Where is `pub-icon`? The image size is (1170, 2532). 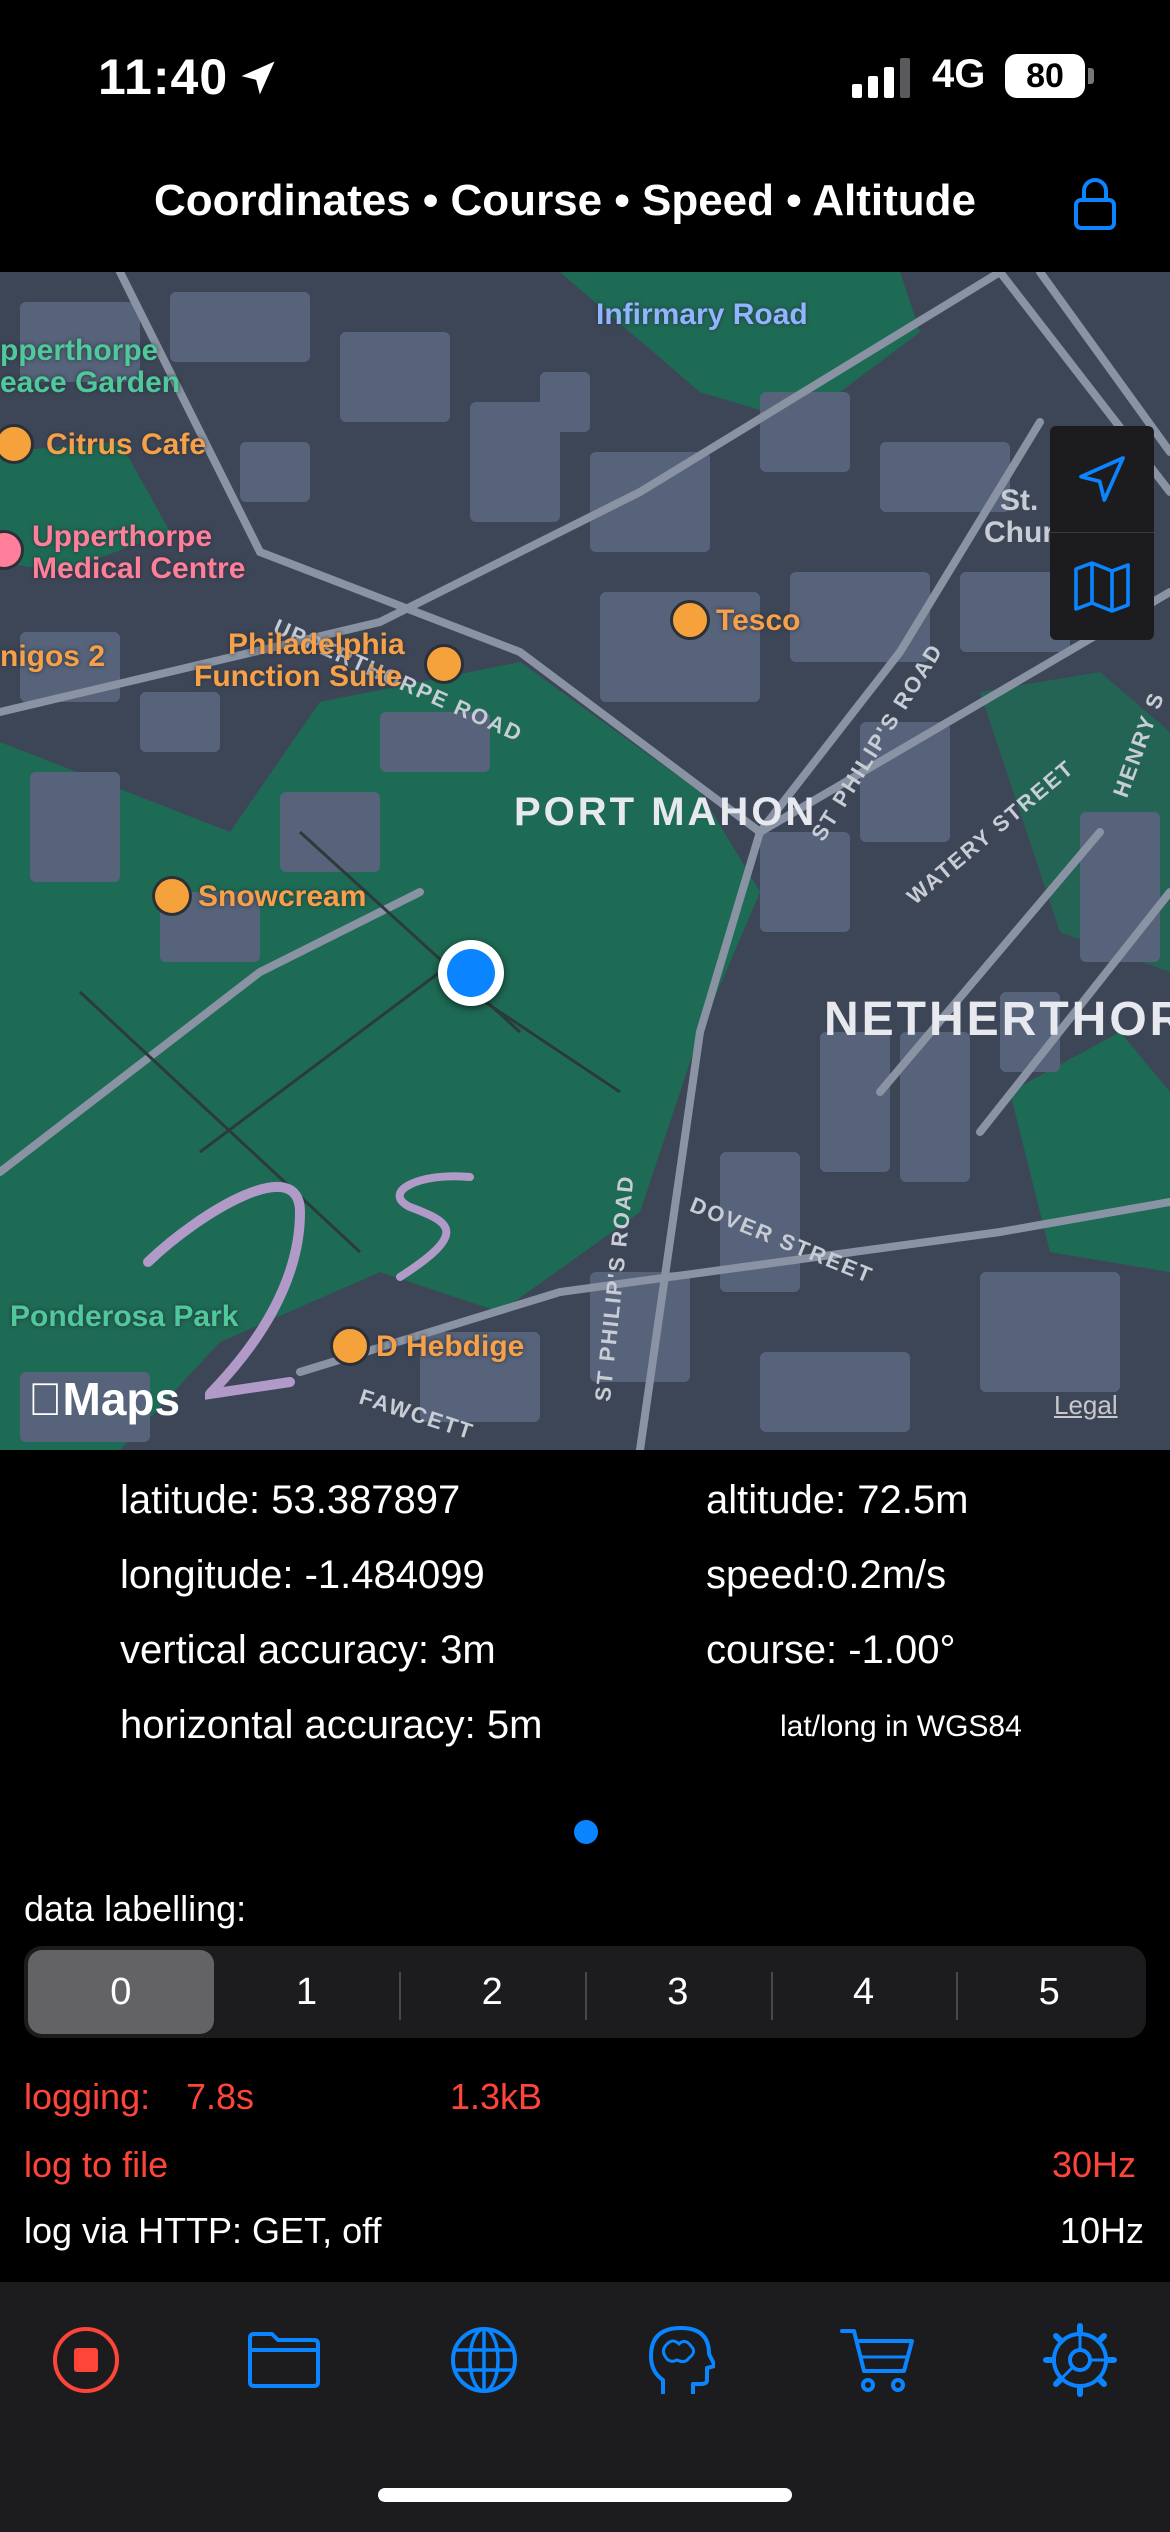 pub-icon is located at coordinates (444, 664).